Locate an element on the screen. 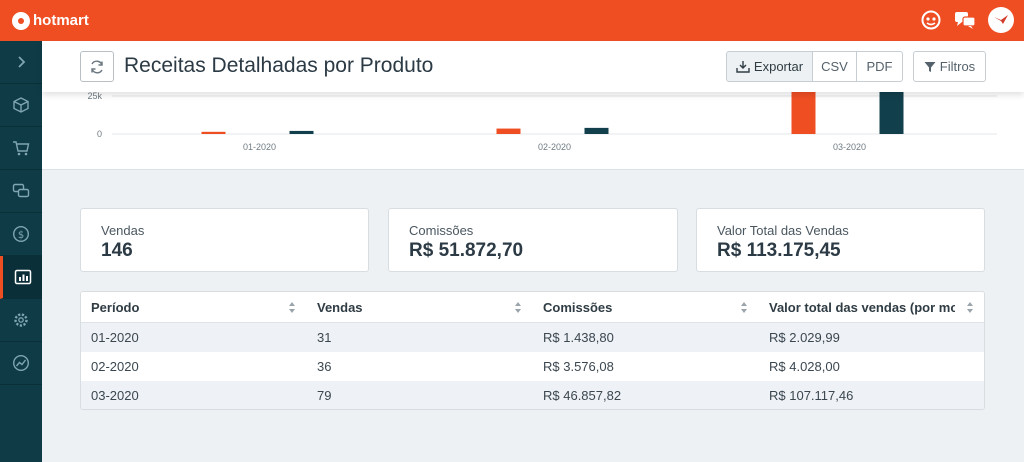 The image size is (1024, 462). refresh-button is located at coordinates (97, 66).